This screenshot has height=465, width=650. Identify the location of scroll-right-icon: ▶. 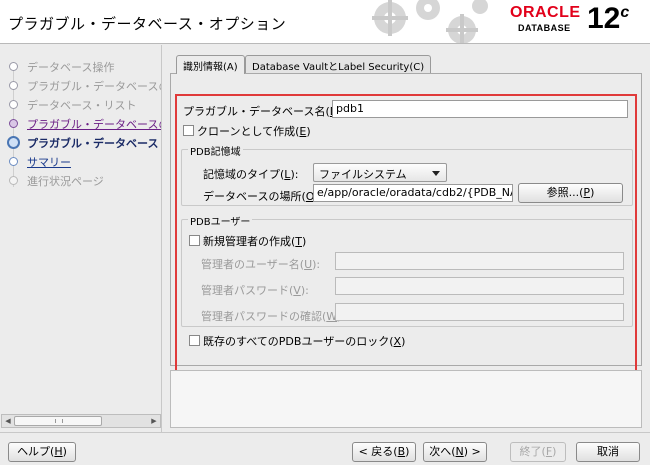
(154, 421).